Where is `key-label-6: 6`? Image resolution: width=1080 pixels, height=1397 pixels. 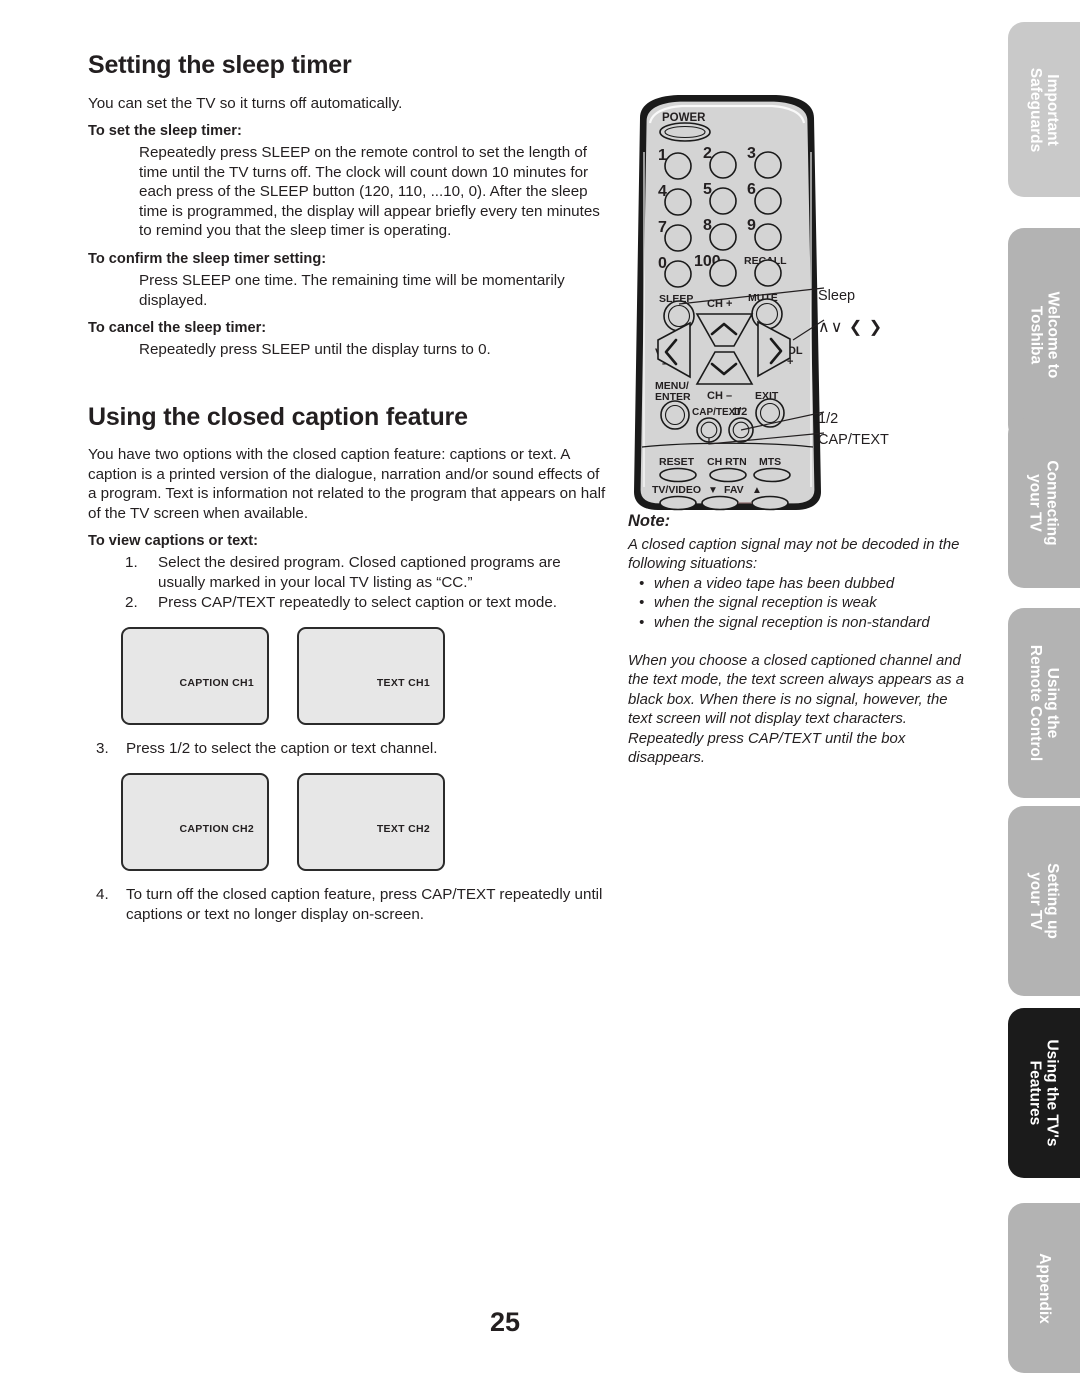
key-label-6: 6 is located at coordinates (751, 189).